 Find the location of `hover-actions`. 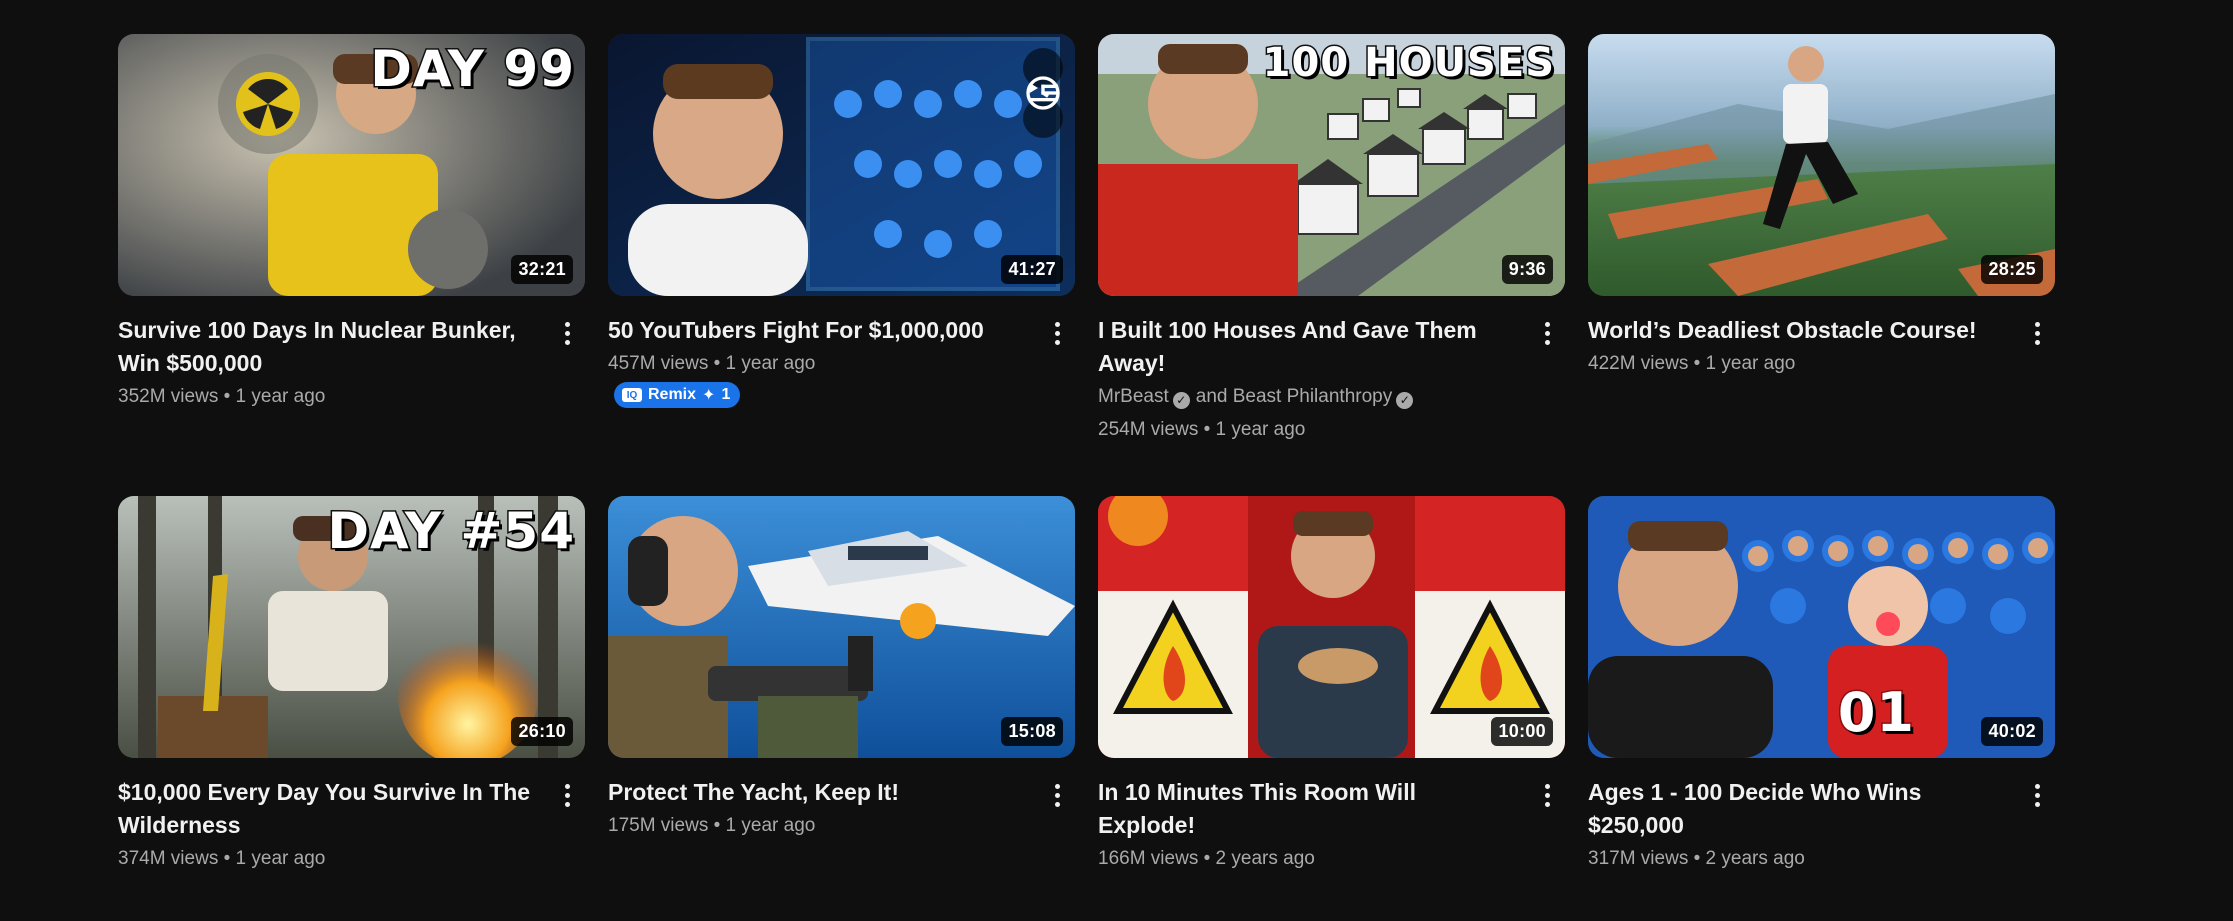

hover-actions is located at coordinates (1043, 93).